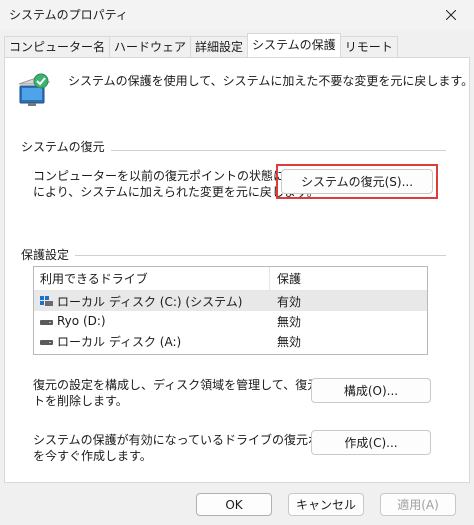  I want to click on close-button, so click(451, 15).